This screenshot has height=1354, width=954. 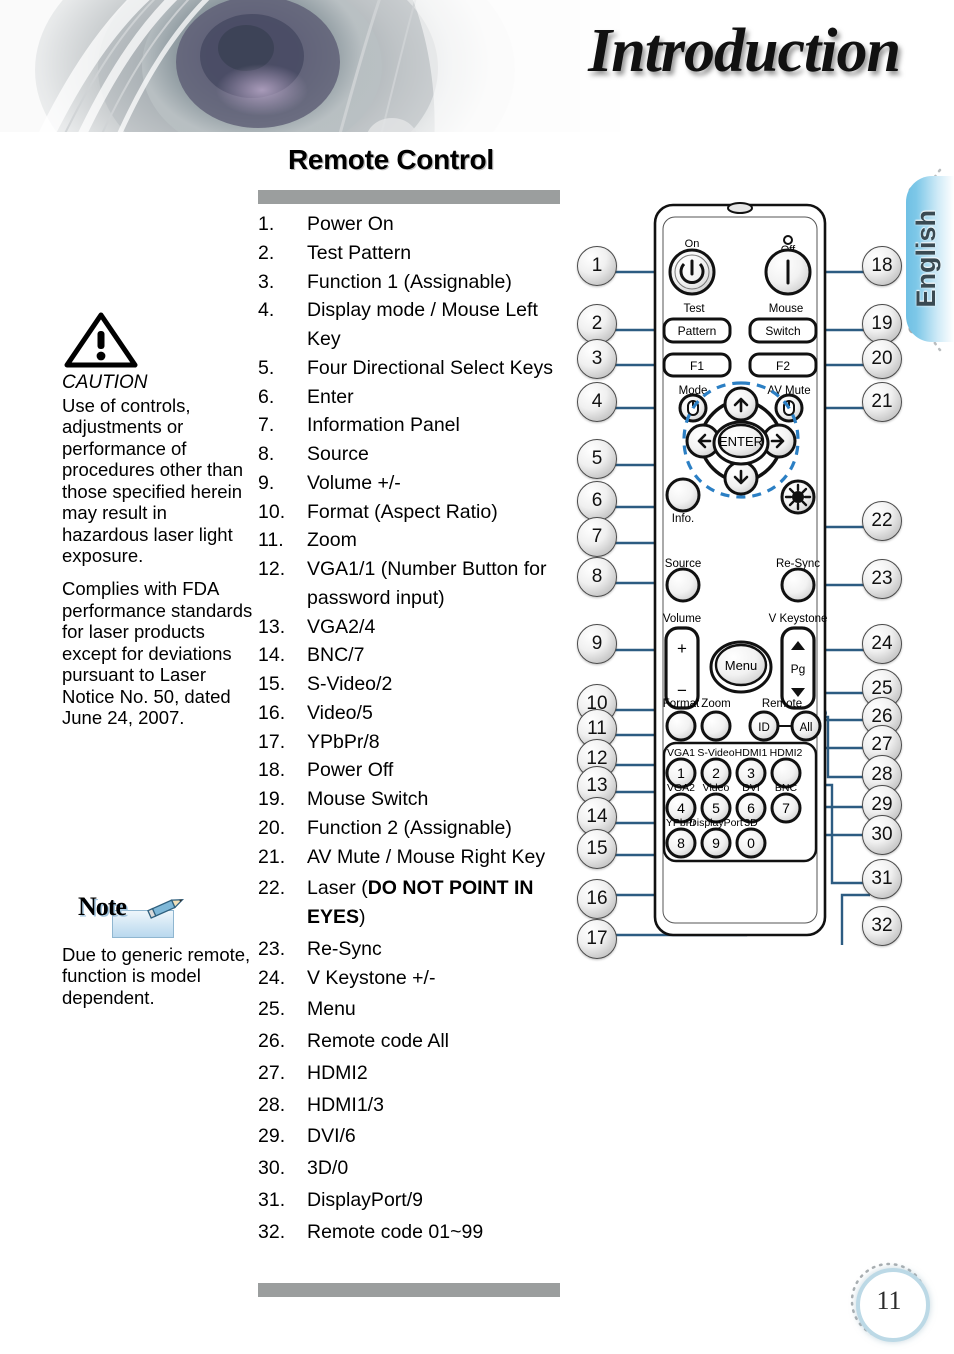 What do you see at coordinates (166, 908) in the screenshot?
I see `pencil-icon` at bounding box center [166, 908].